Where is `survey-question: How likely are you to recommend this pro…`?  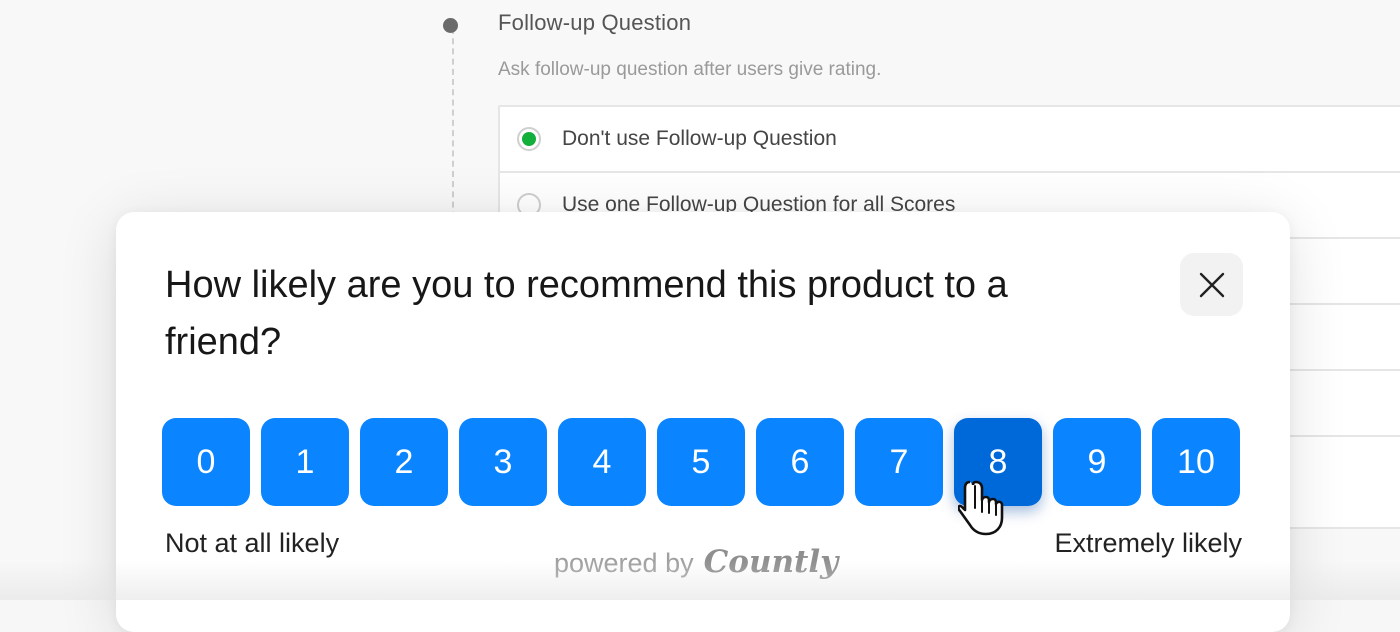 survey-question: How likely are you to recommend this pro… is located at coordinates (586, 313).